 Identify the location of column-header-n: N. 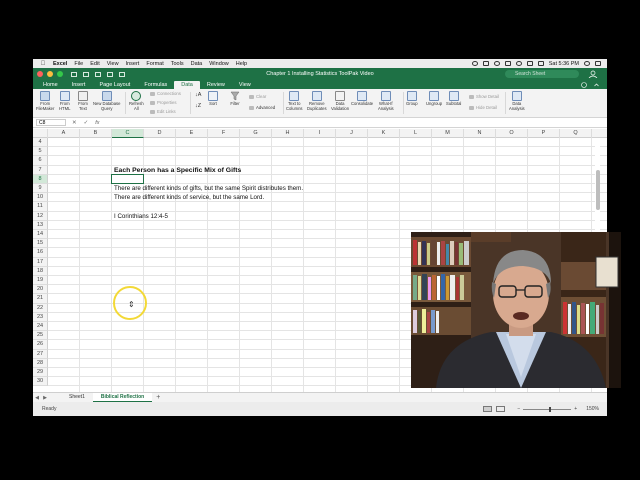
(480, 133).